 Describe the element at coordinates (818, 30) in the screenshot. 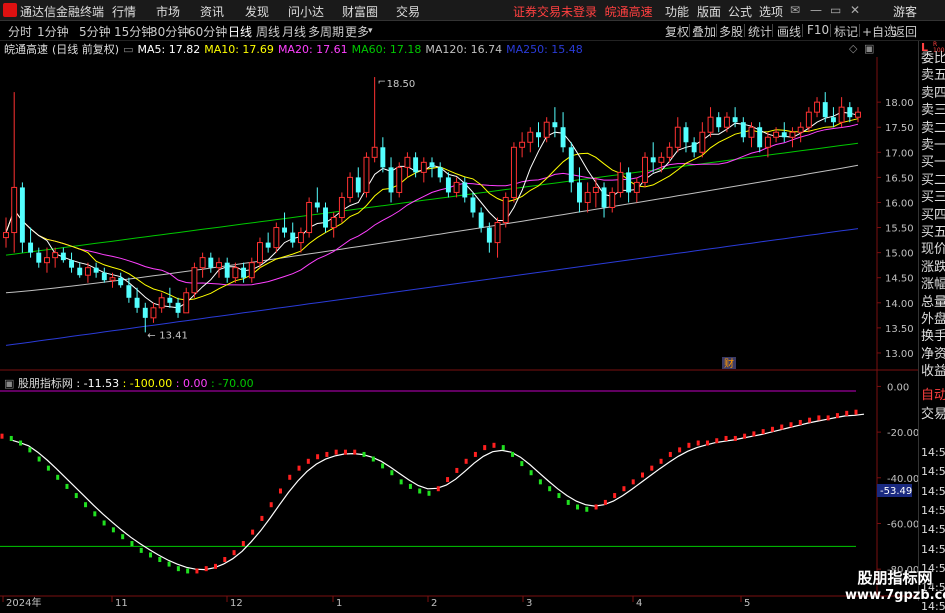

I see `f10-button: F10` at that location.